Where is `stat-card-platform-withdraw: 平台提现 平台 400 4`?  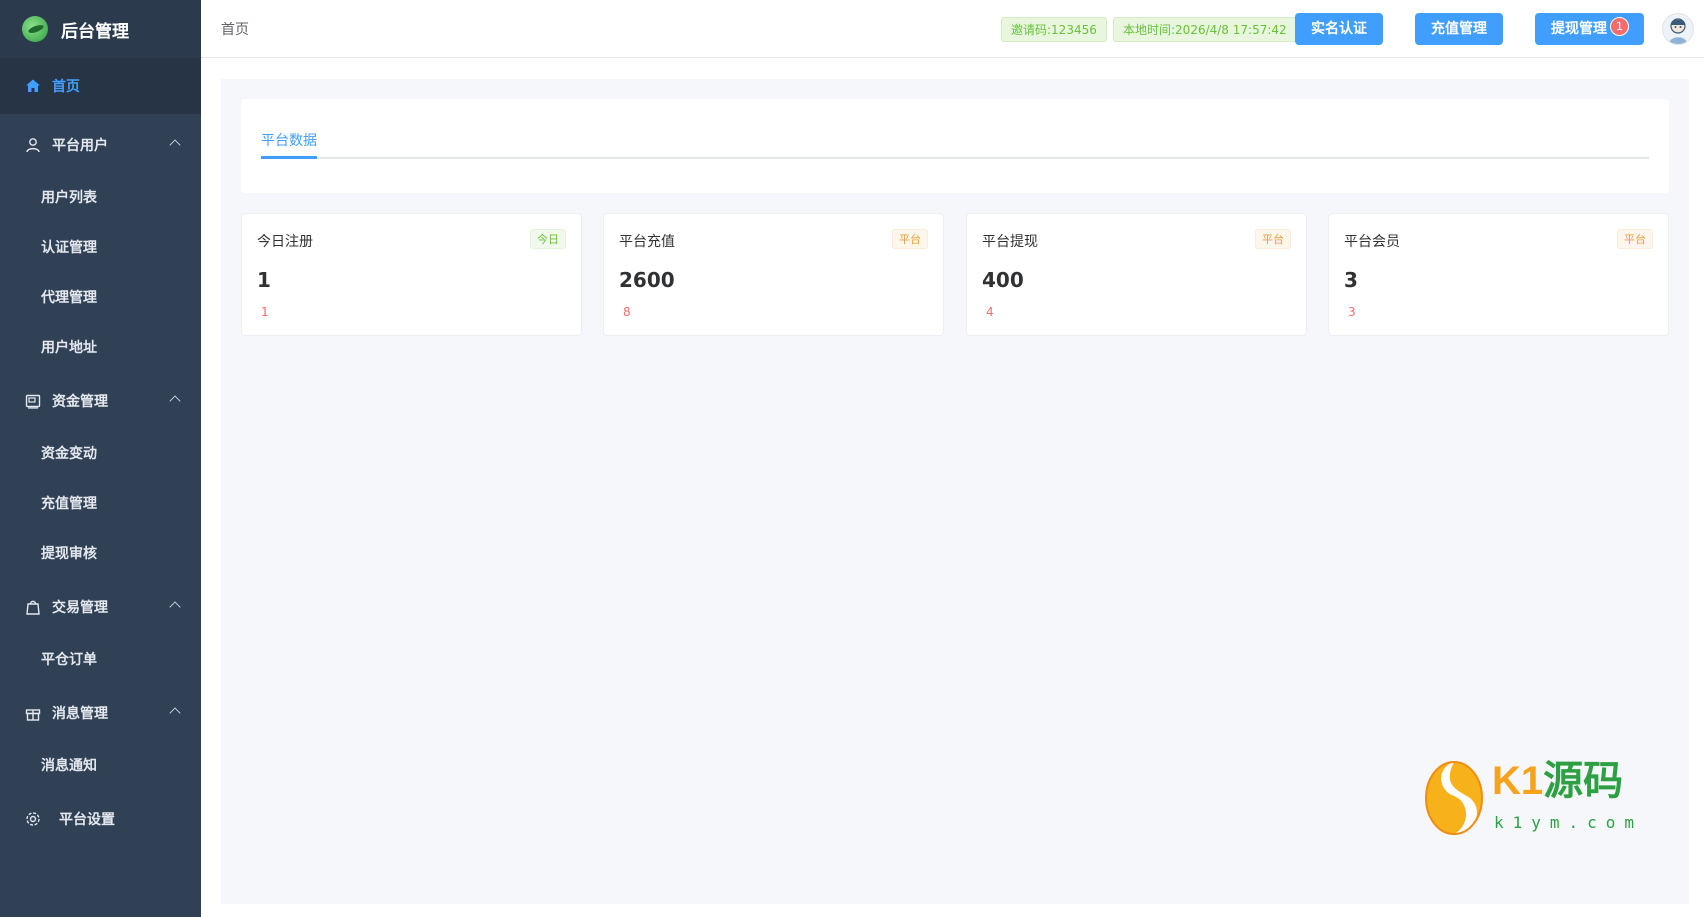
stat-card-platform-withdraw: 平台提现 平台 400 4 is located at coordinates (1136, 274).